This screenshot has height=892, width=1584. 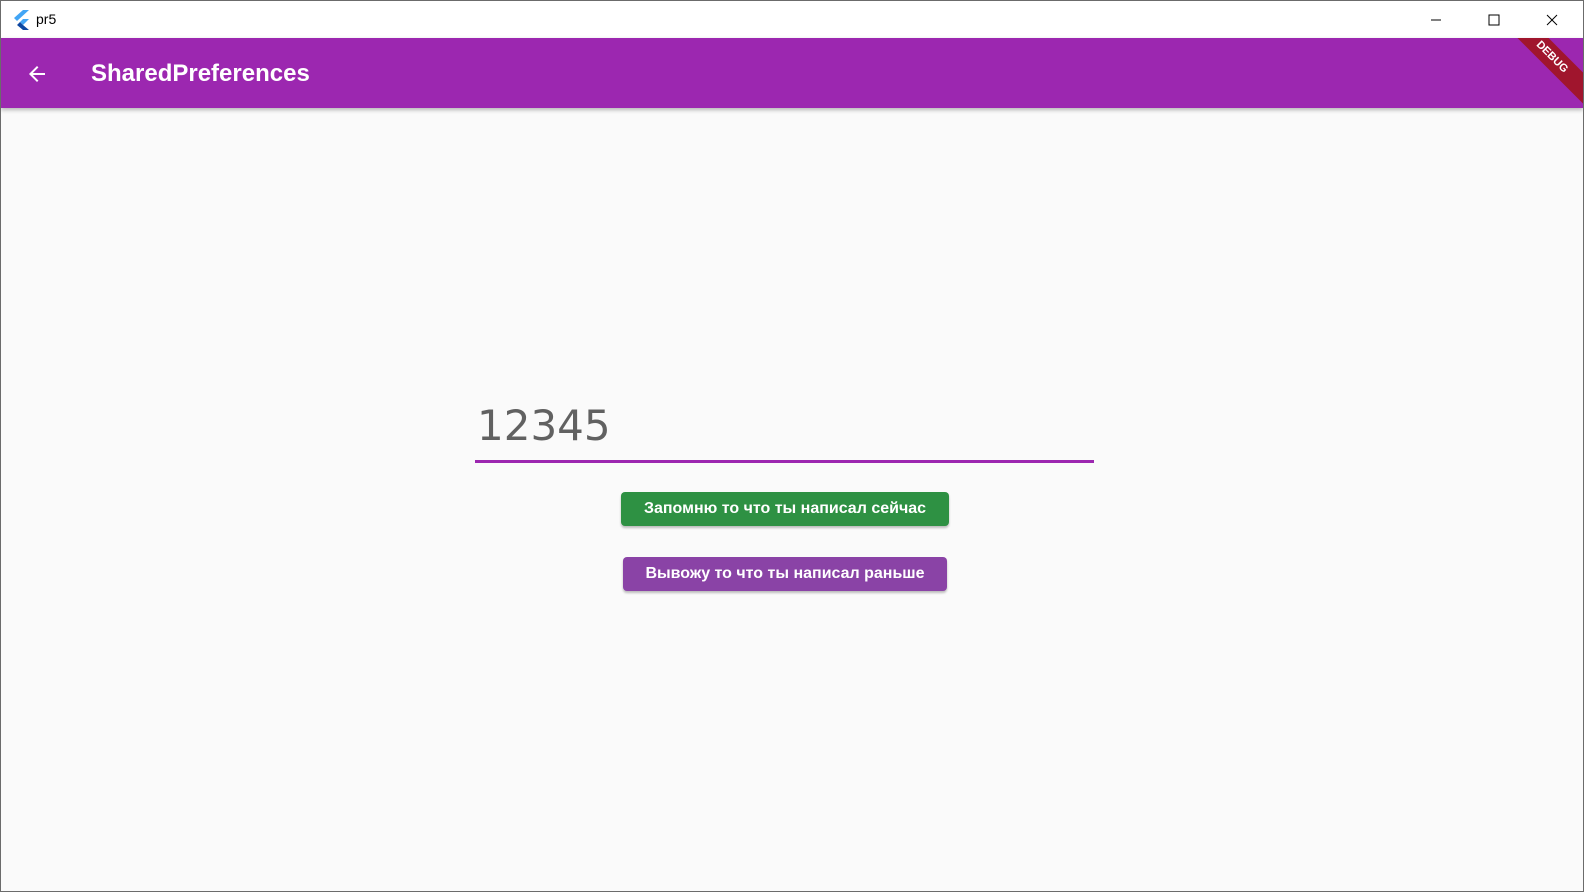 I want to click on text-field, so click(x=785, y=428).